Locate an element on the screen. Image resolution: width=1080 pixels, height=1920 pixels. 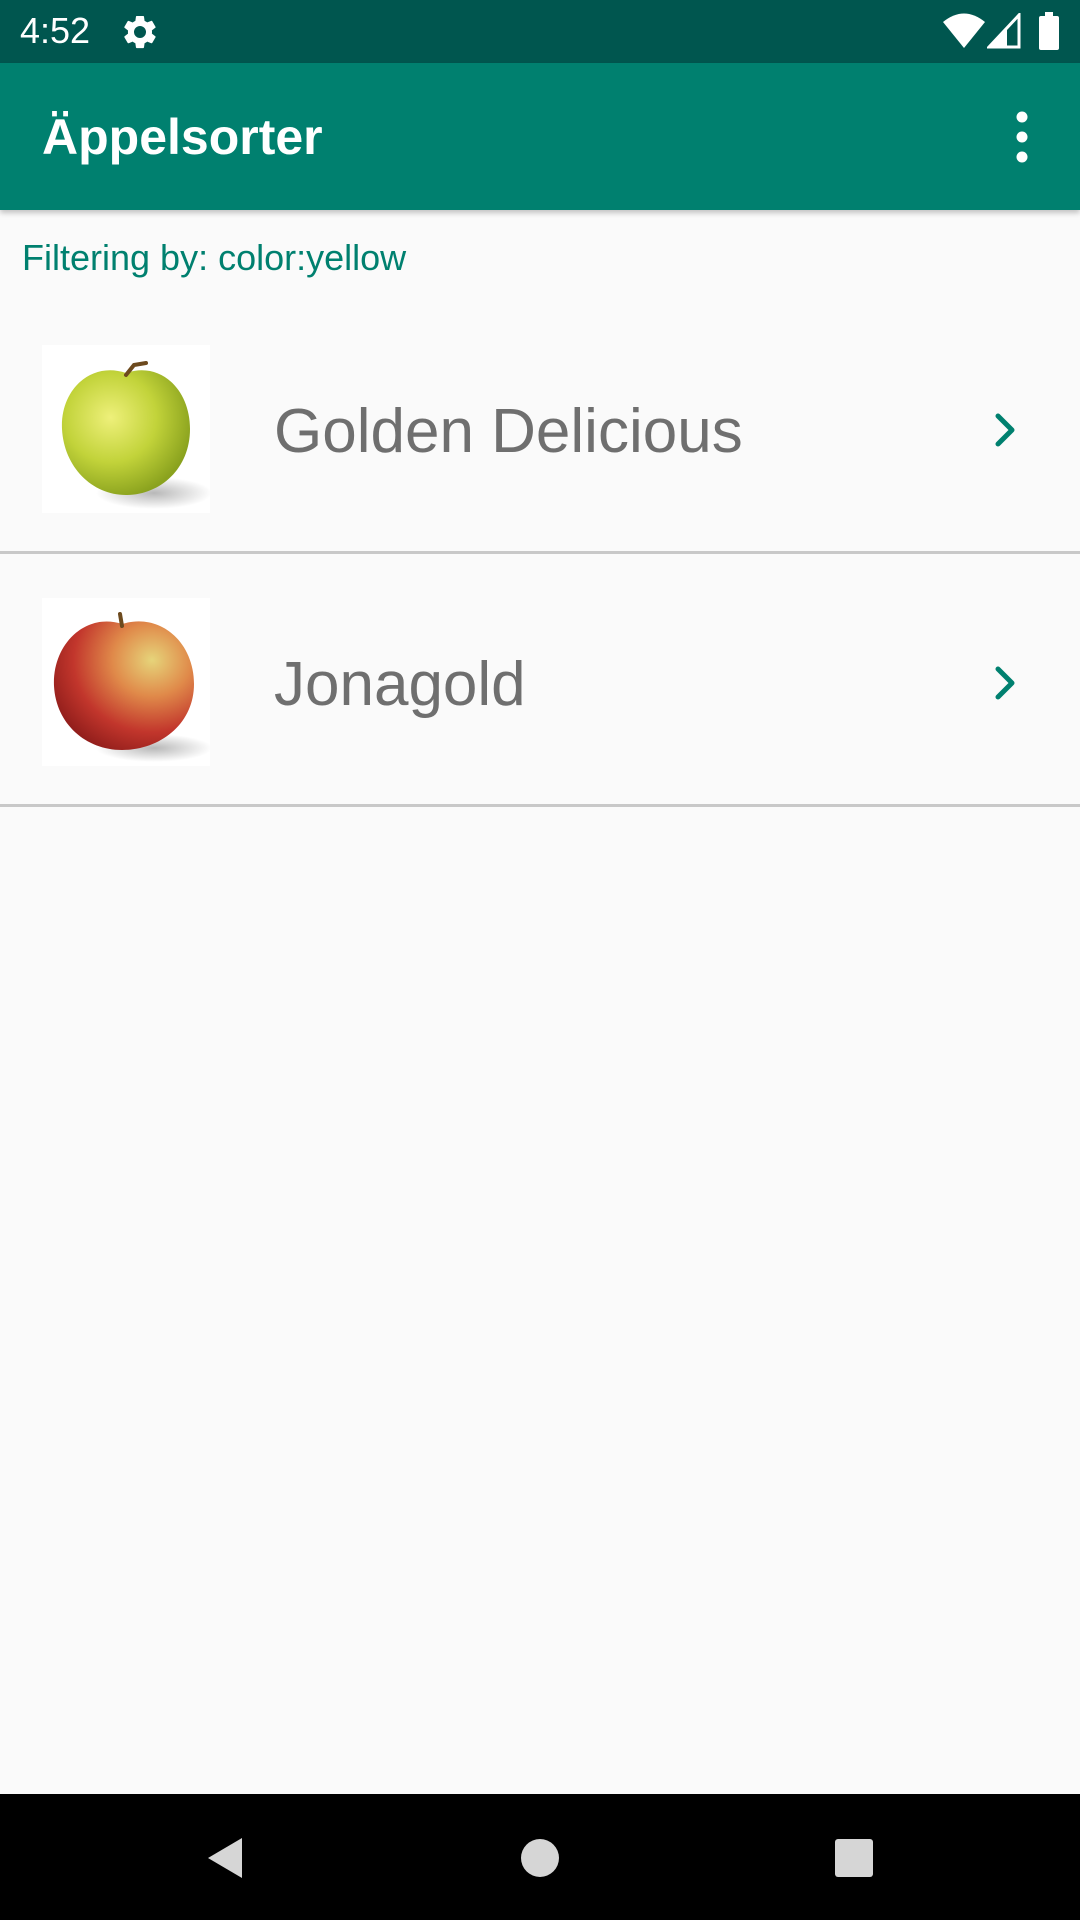
list-item: Golden Delicious is located at coordinates (540, 428).